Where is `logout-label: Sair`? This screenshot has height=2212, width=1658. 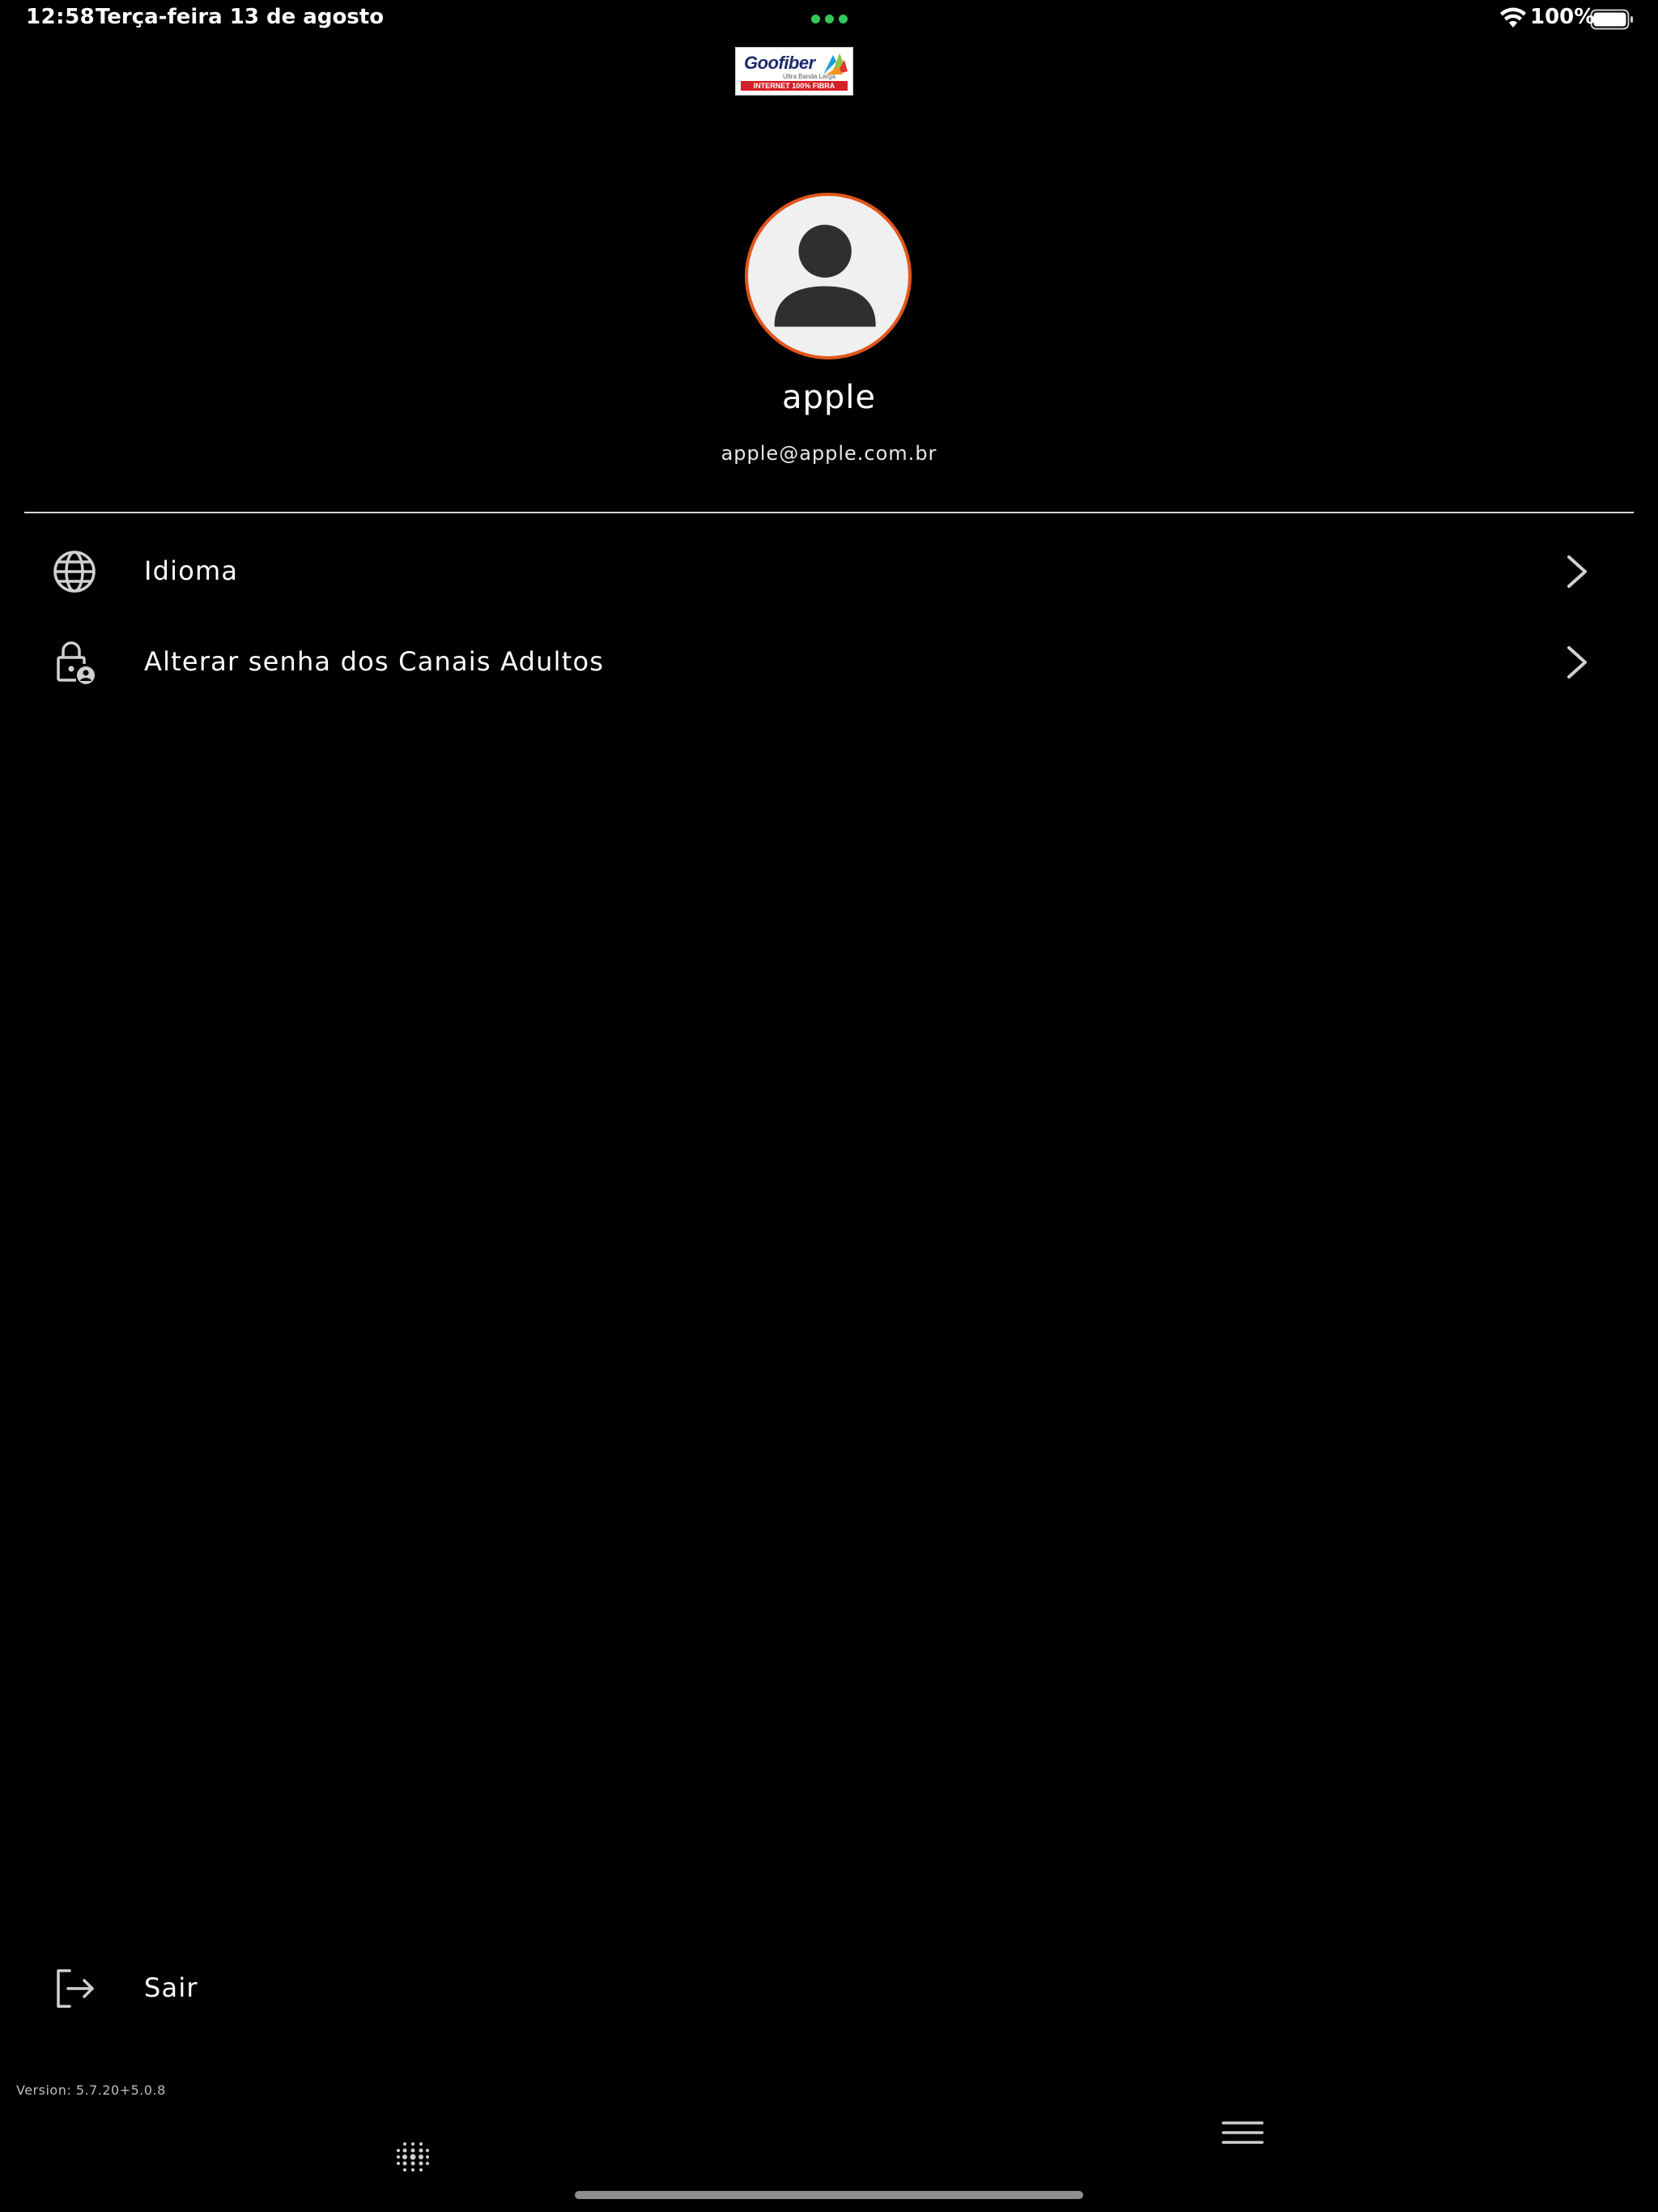 logout-label: Sair is located at coordinates (171, 1988).